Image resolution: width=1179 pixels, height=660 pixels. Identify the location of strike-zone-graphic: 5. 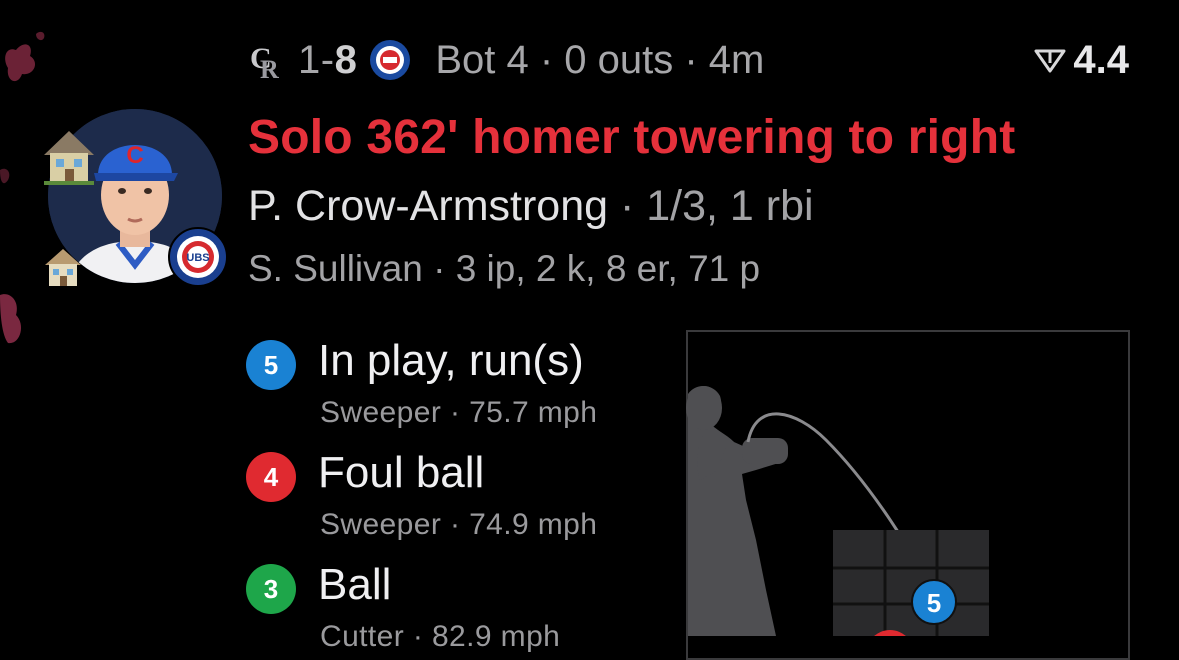
(837, 510).